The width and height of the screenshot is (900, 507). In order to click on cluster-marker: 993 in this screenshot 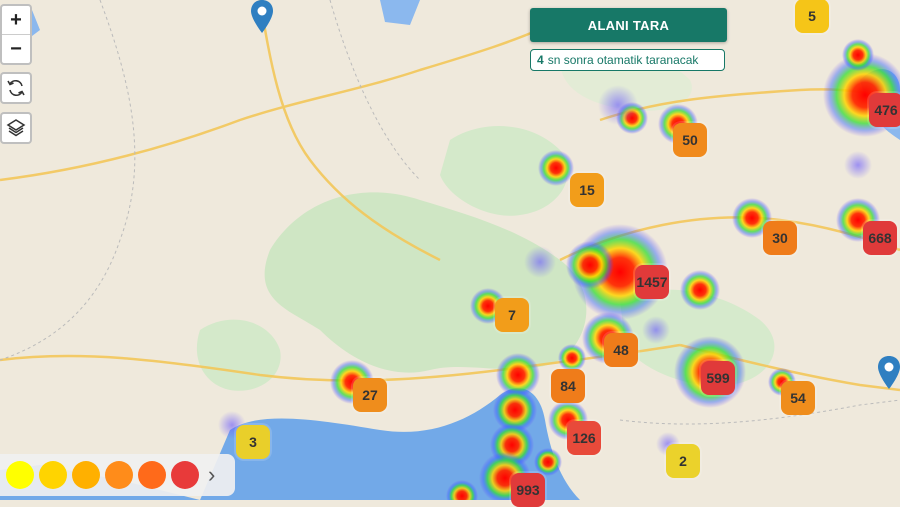, I will do `click(528, 490)`.